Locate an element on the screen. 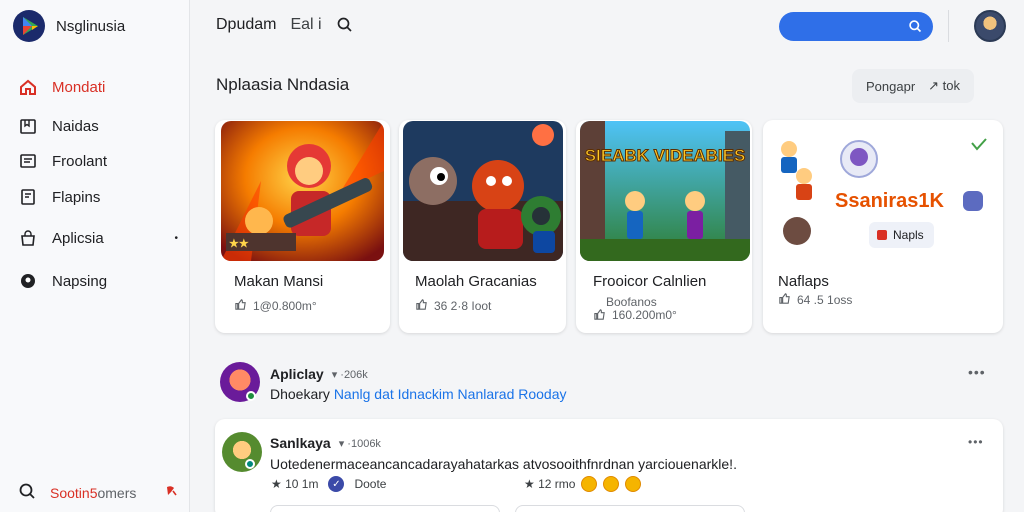 This screenshot has width=1024, height=512. card-stats: 36 2·8 Ioot is located at coordinates (463, 306).